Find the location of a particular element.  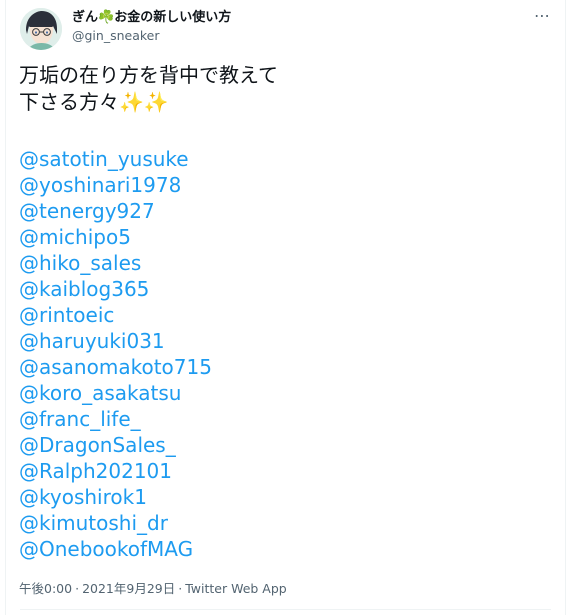

source-app-link: Twitter Web App is located at coordinates (236, 588).